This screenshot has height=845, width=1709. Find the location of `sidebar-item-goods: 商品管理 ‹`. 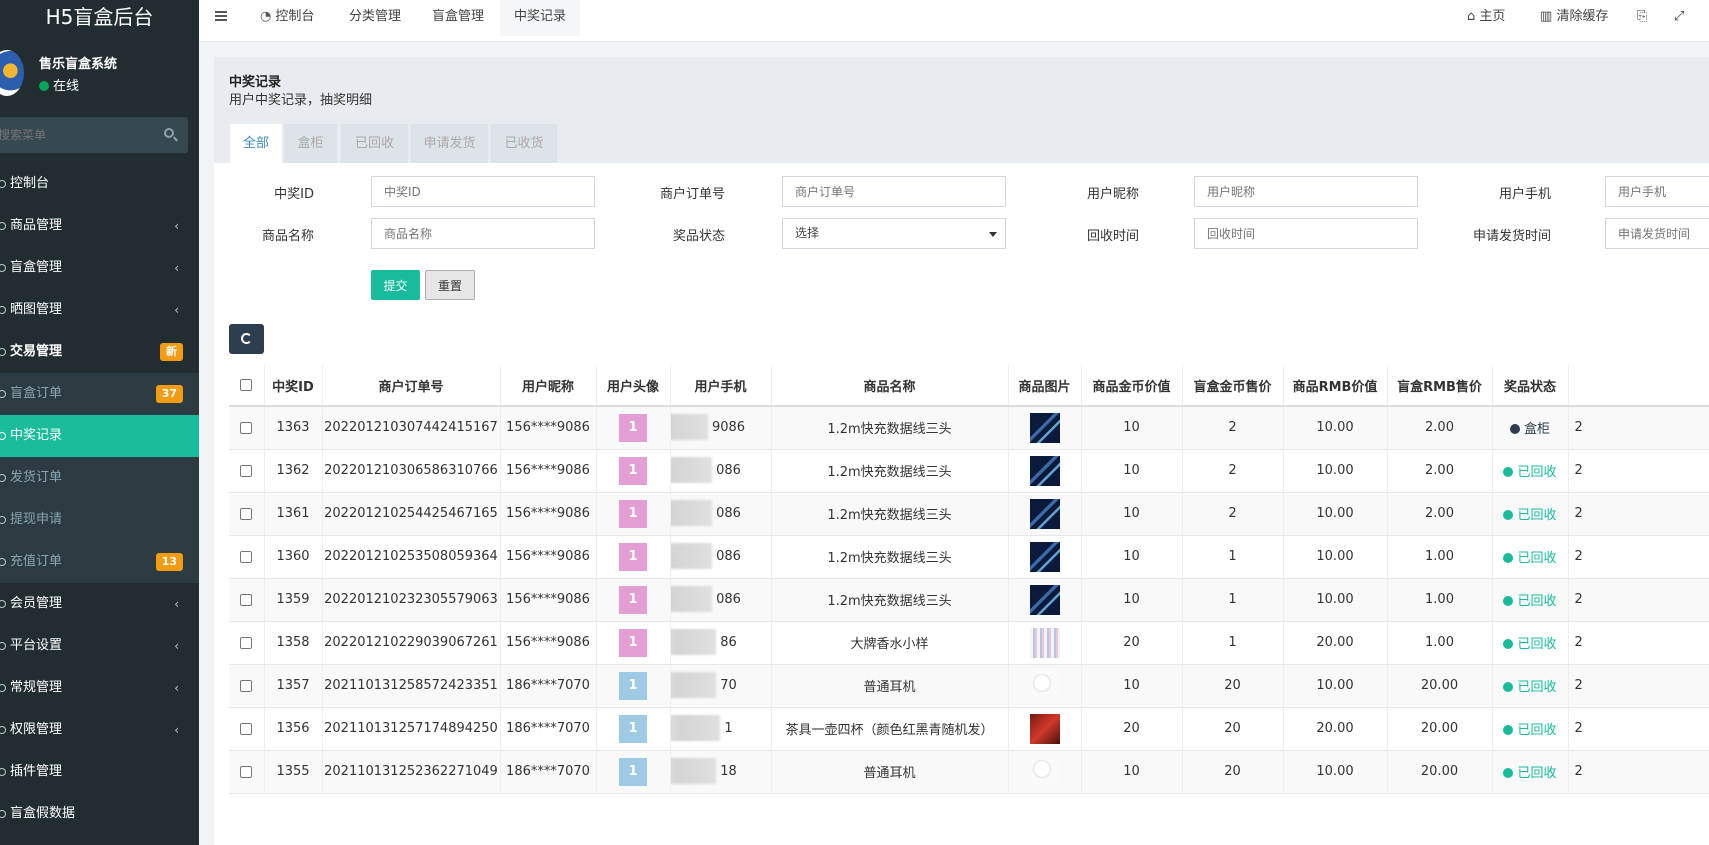

sidebar-item-goods: 商品管理 ‹ is located at coordinates (99, 226).